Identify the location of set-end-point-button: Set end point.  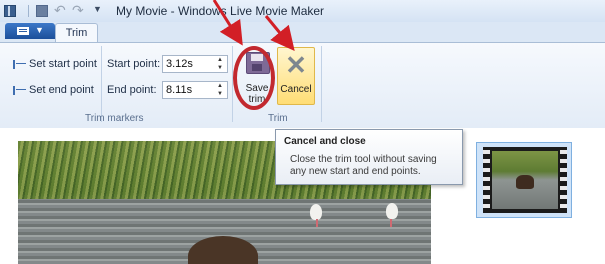
(61, 90).